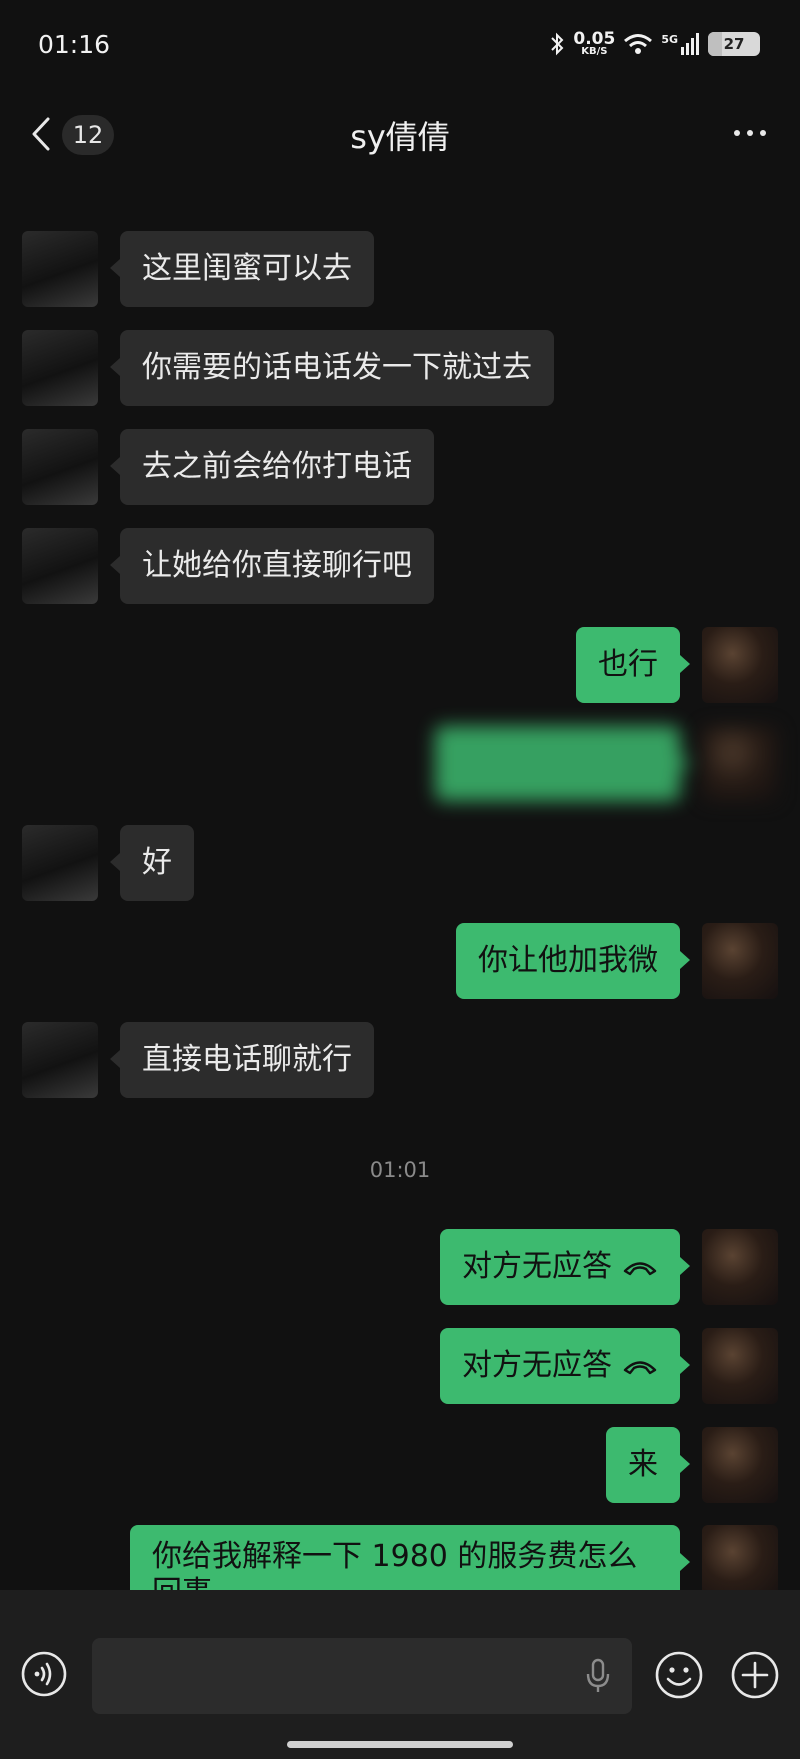 The image size is (800, 1759). I want to click on chat-title: sy倩倩, so click(400, 137).